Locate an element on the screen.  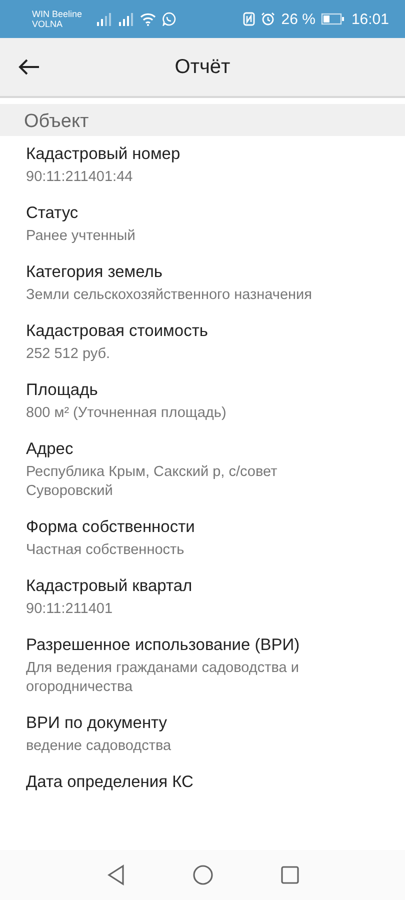
field-label: Площадь is located at coordinates (62, 390).